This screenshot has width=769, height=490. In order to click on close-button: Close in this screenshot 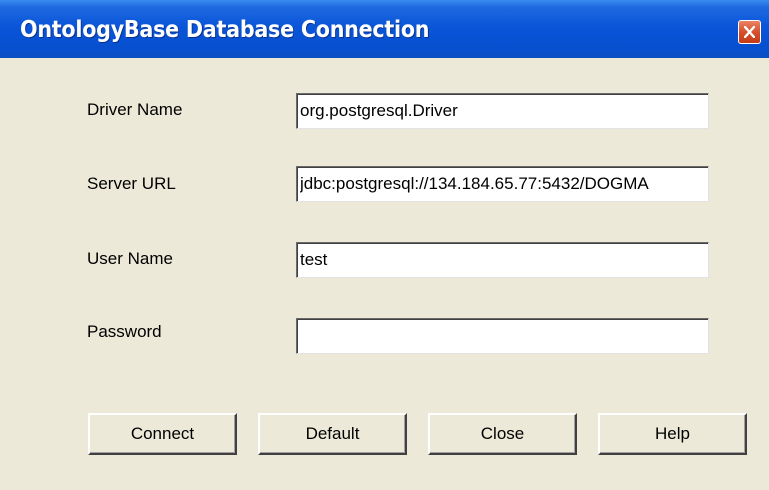, I will do `click(502, 434)`.